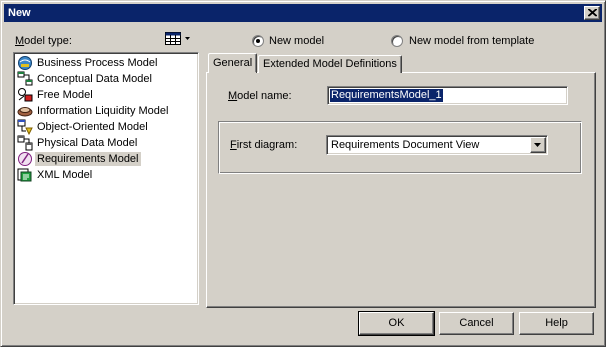 This screenshot has width=606, height=347. What do you see at coordinates (19, 13) in the screenshot?
I see `window-title: New` at bounding box center [19, 13].